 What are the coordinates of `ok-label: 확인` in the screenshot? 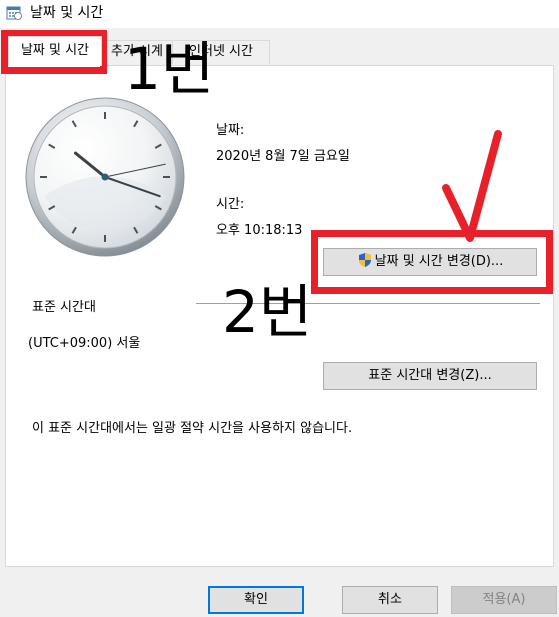 It's located at (256, 599).